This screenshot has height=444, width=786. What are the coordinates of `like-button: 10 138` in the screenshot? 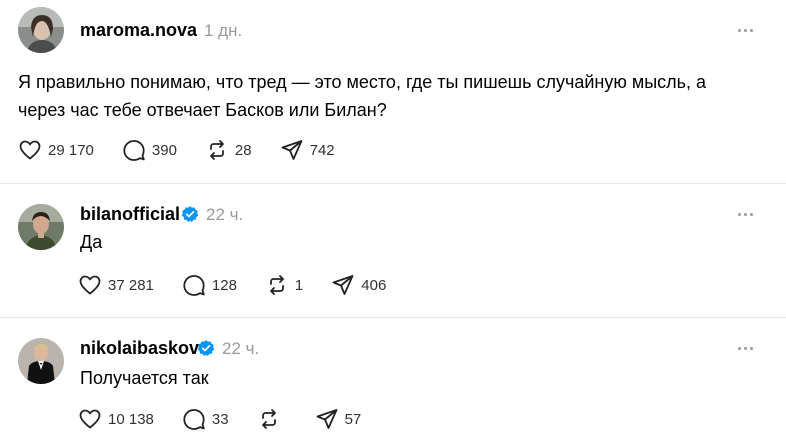 It's located at (116, 419).